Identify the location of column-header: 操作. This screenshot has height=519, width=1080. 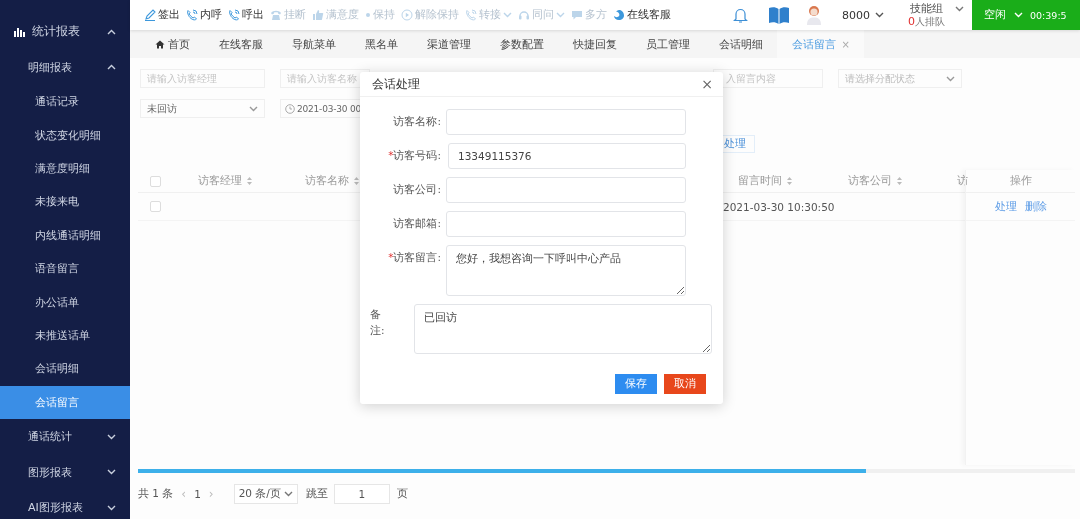
(1020, 181).